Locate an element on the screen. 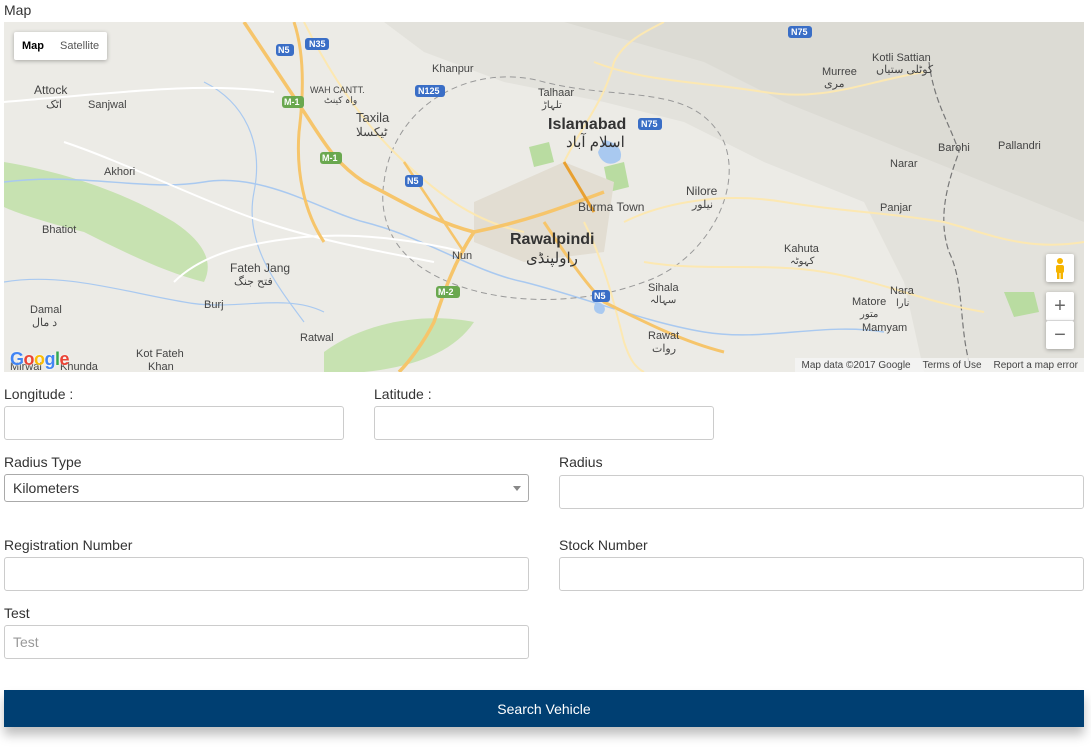 The width and height of the screenshot is (1091, 754). map-place-sublabel: مری is located at coordinates (834, 84).